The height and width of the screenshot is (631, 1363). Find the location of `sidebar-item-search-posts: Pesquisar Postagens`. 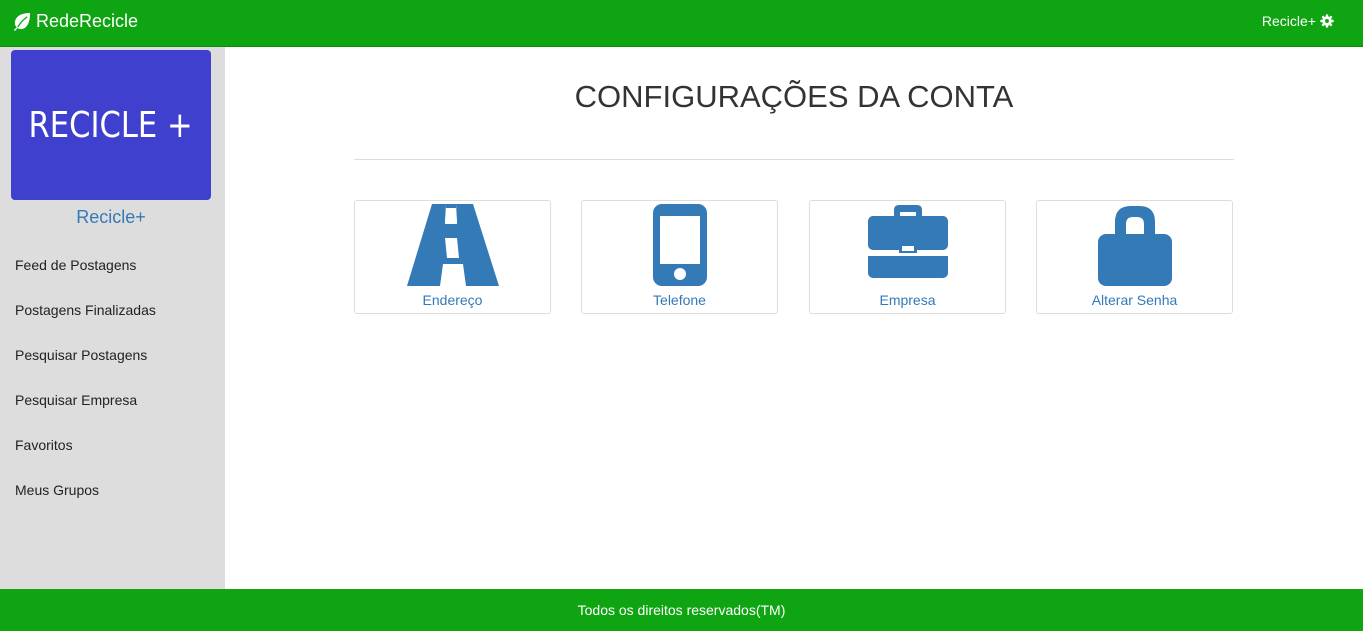

sidebar-item-search-posts: Pesquisar Postagens is located at coordinates (112, 354).